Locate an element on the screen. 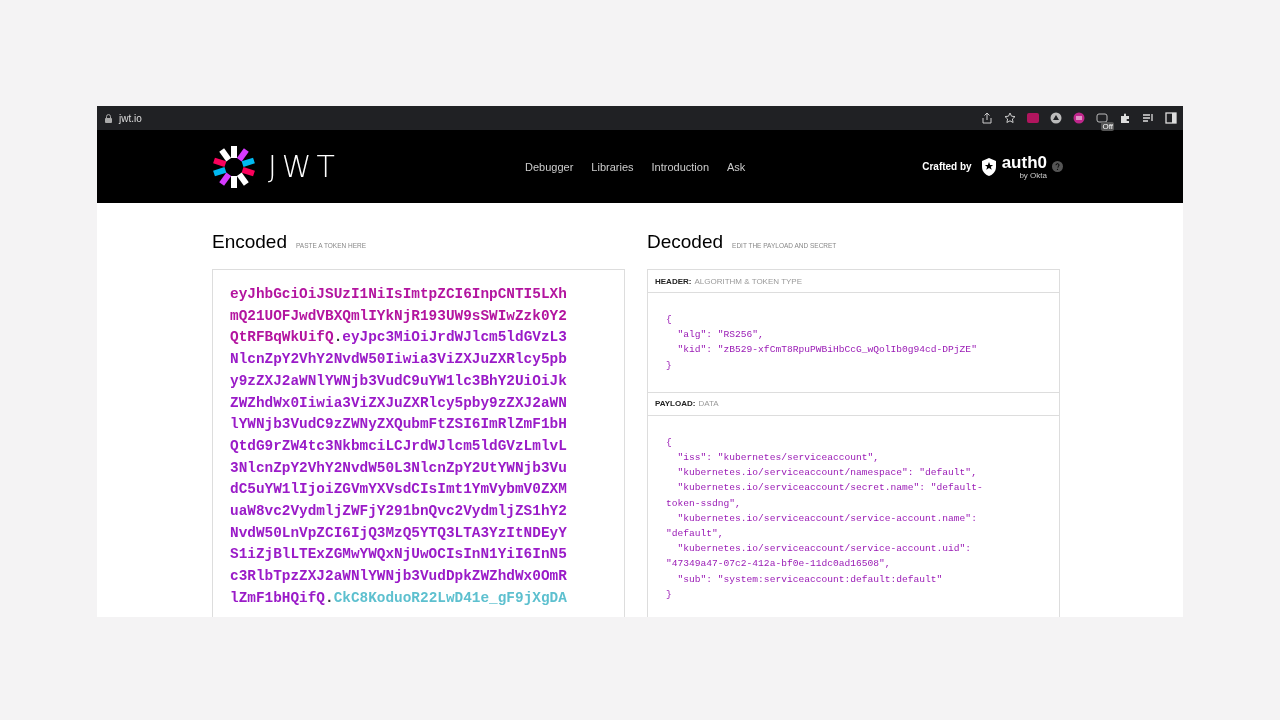 The height and width of the screenshot is (720, 1280). section-sublabel: ALGORITHM & TOKEN TYPE is located at coordinates (748, 281).